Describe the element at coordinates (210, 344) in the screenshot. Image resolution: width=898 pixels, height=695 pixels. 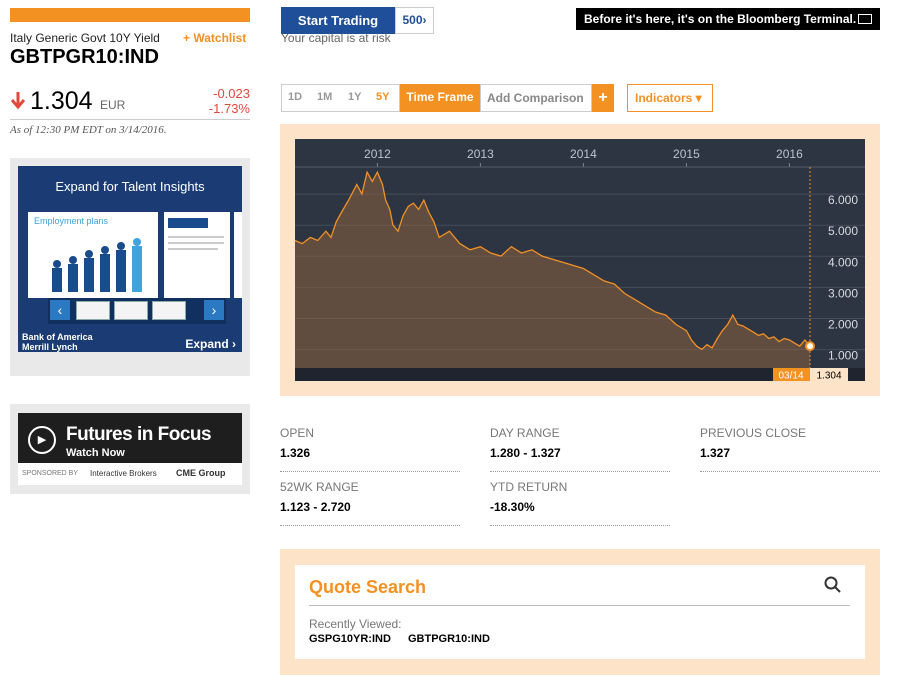
I see `ad-expand-button: Expand ›` at that location.